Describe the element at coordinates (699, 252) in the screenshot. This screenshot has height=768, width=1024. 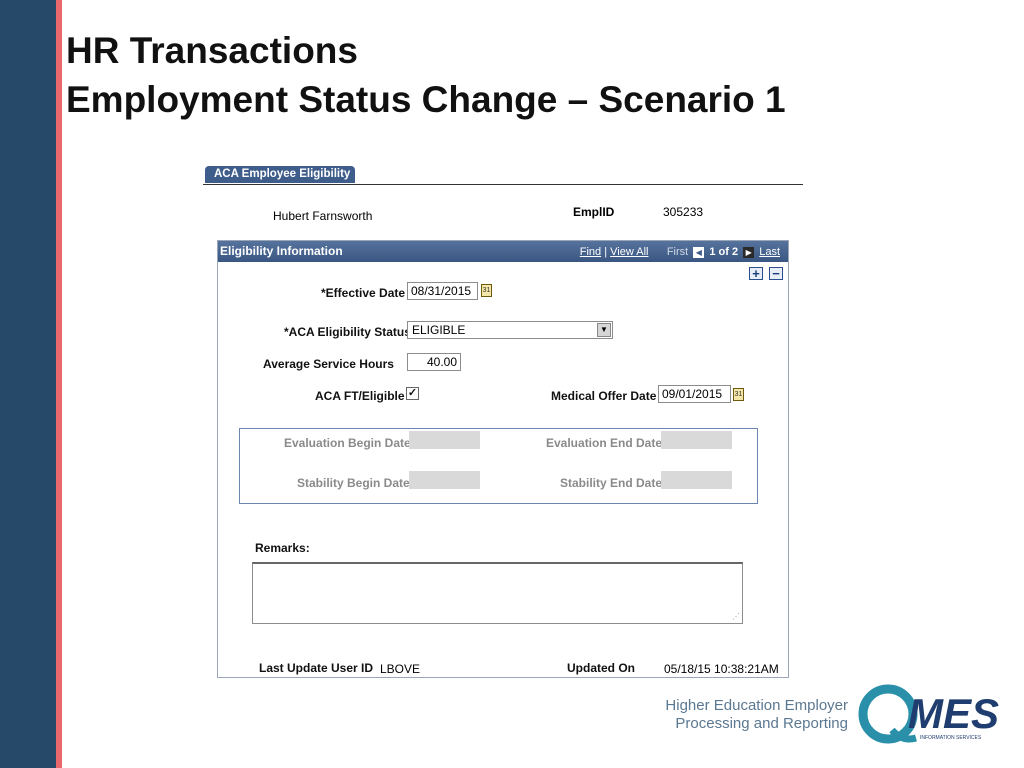
I see `previous-row-icon: ◀` at that location.